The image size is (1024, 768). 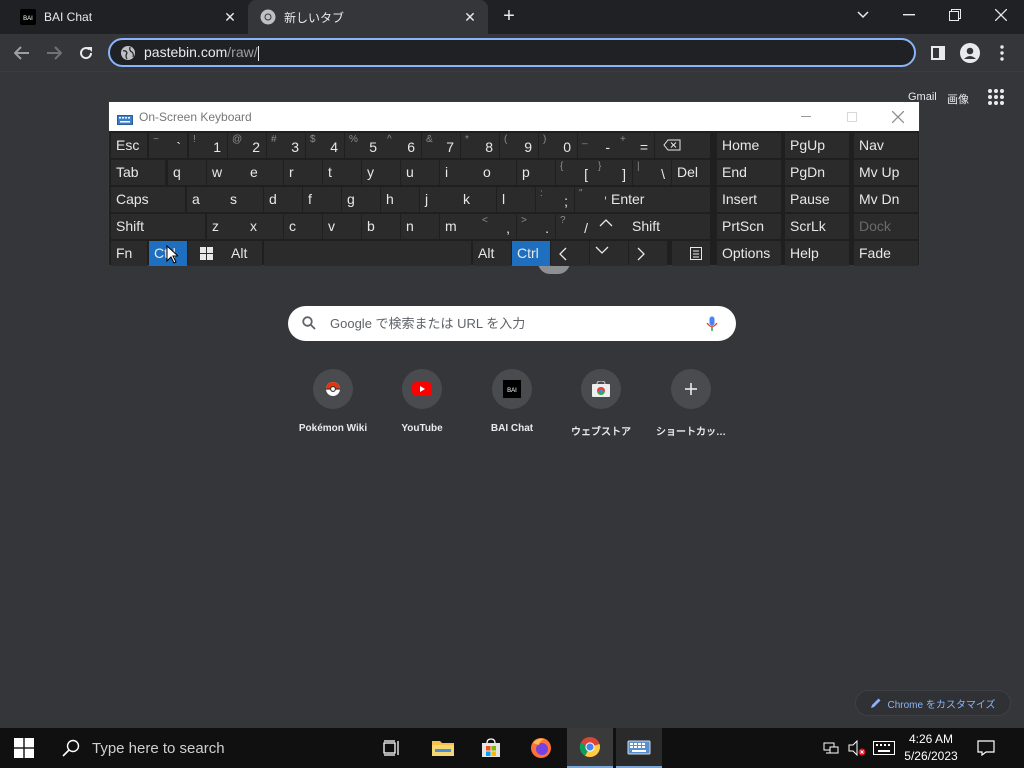 What do you see at coordinates (558, 145) in the screenshot?
I see `key-char: ) 0` at bounding box center [558, 145].